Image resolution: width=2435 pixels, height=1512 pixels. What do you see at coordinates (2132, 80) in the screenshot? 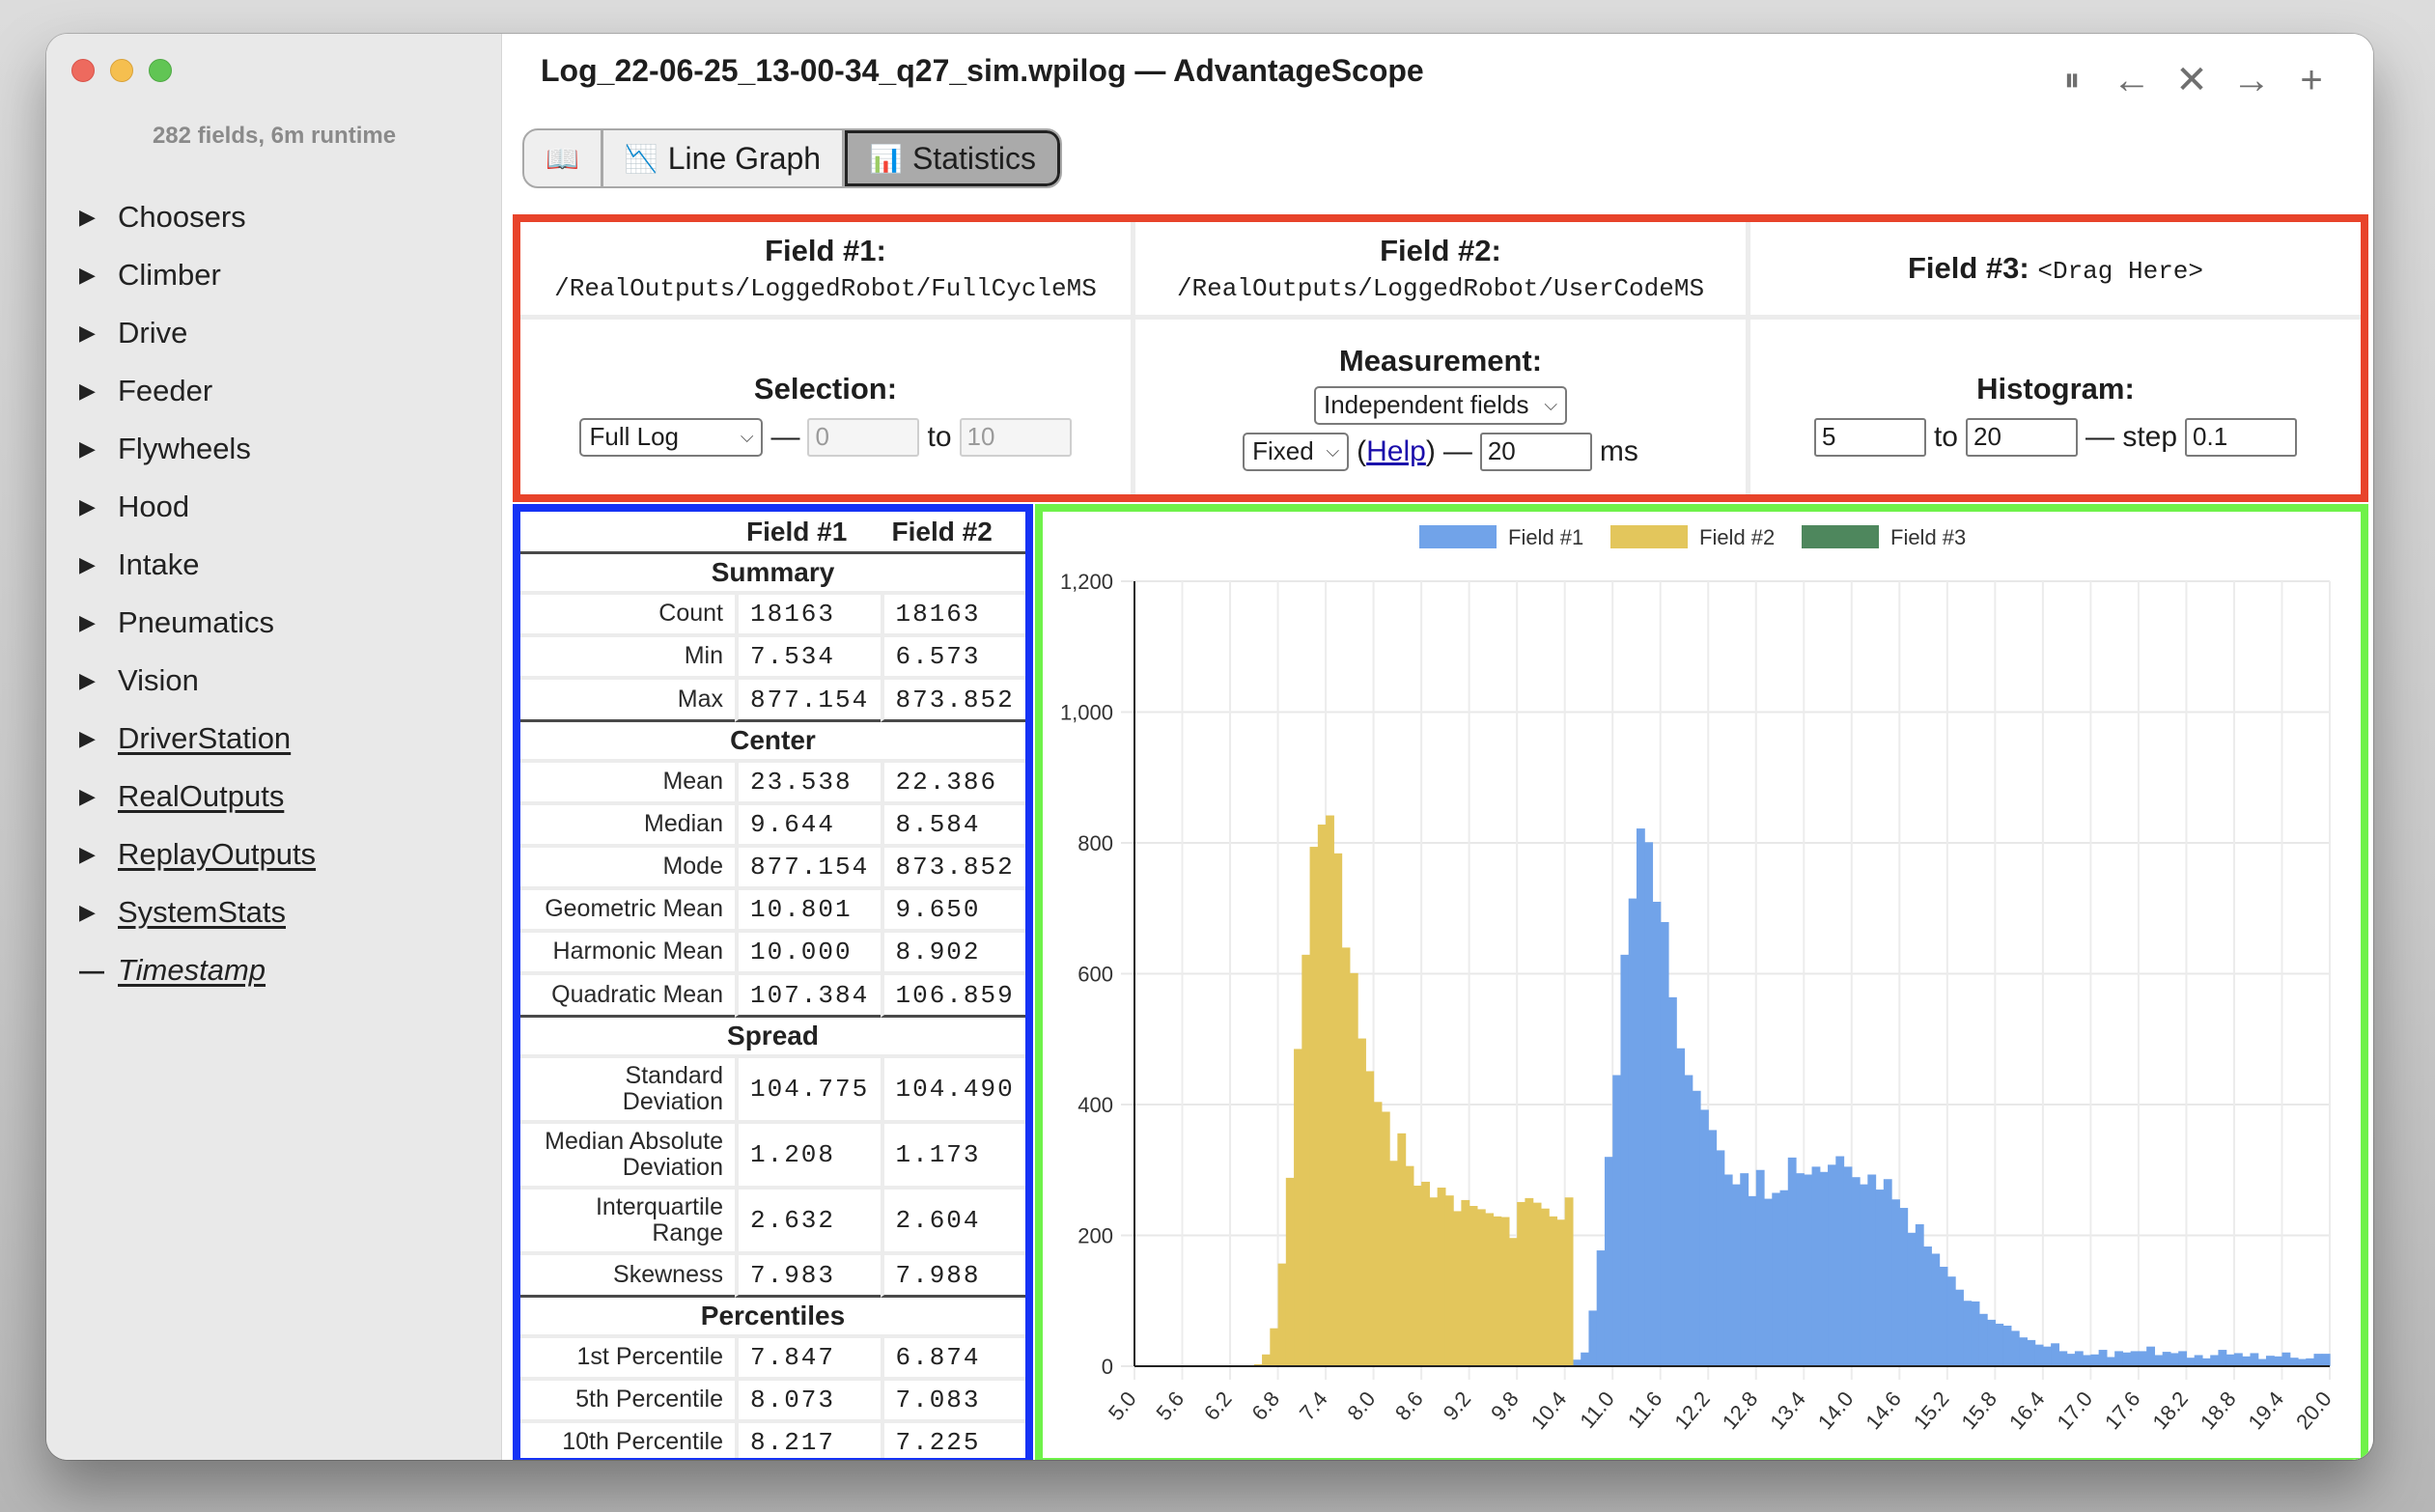
I see `arrow-left-icon: ←` at bounding box center [2132, 80].